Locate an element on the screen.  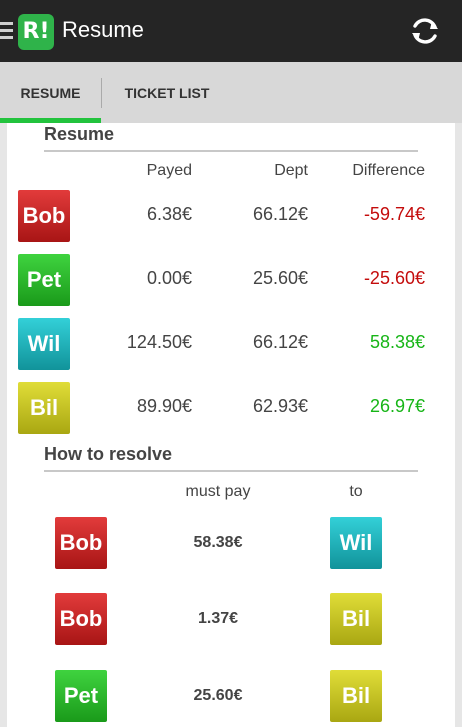
payee-avatar-wil: Wil is located at coordinates (356, 543).